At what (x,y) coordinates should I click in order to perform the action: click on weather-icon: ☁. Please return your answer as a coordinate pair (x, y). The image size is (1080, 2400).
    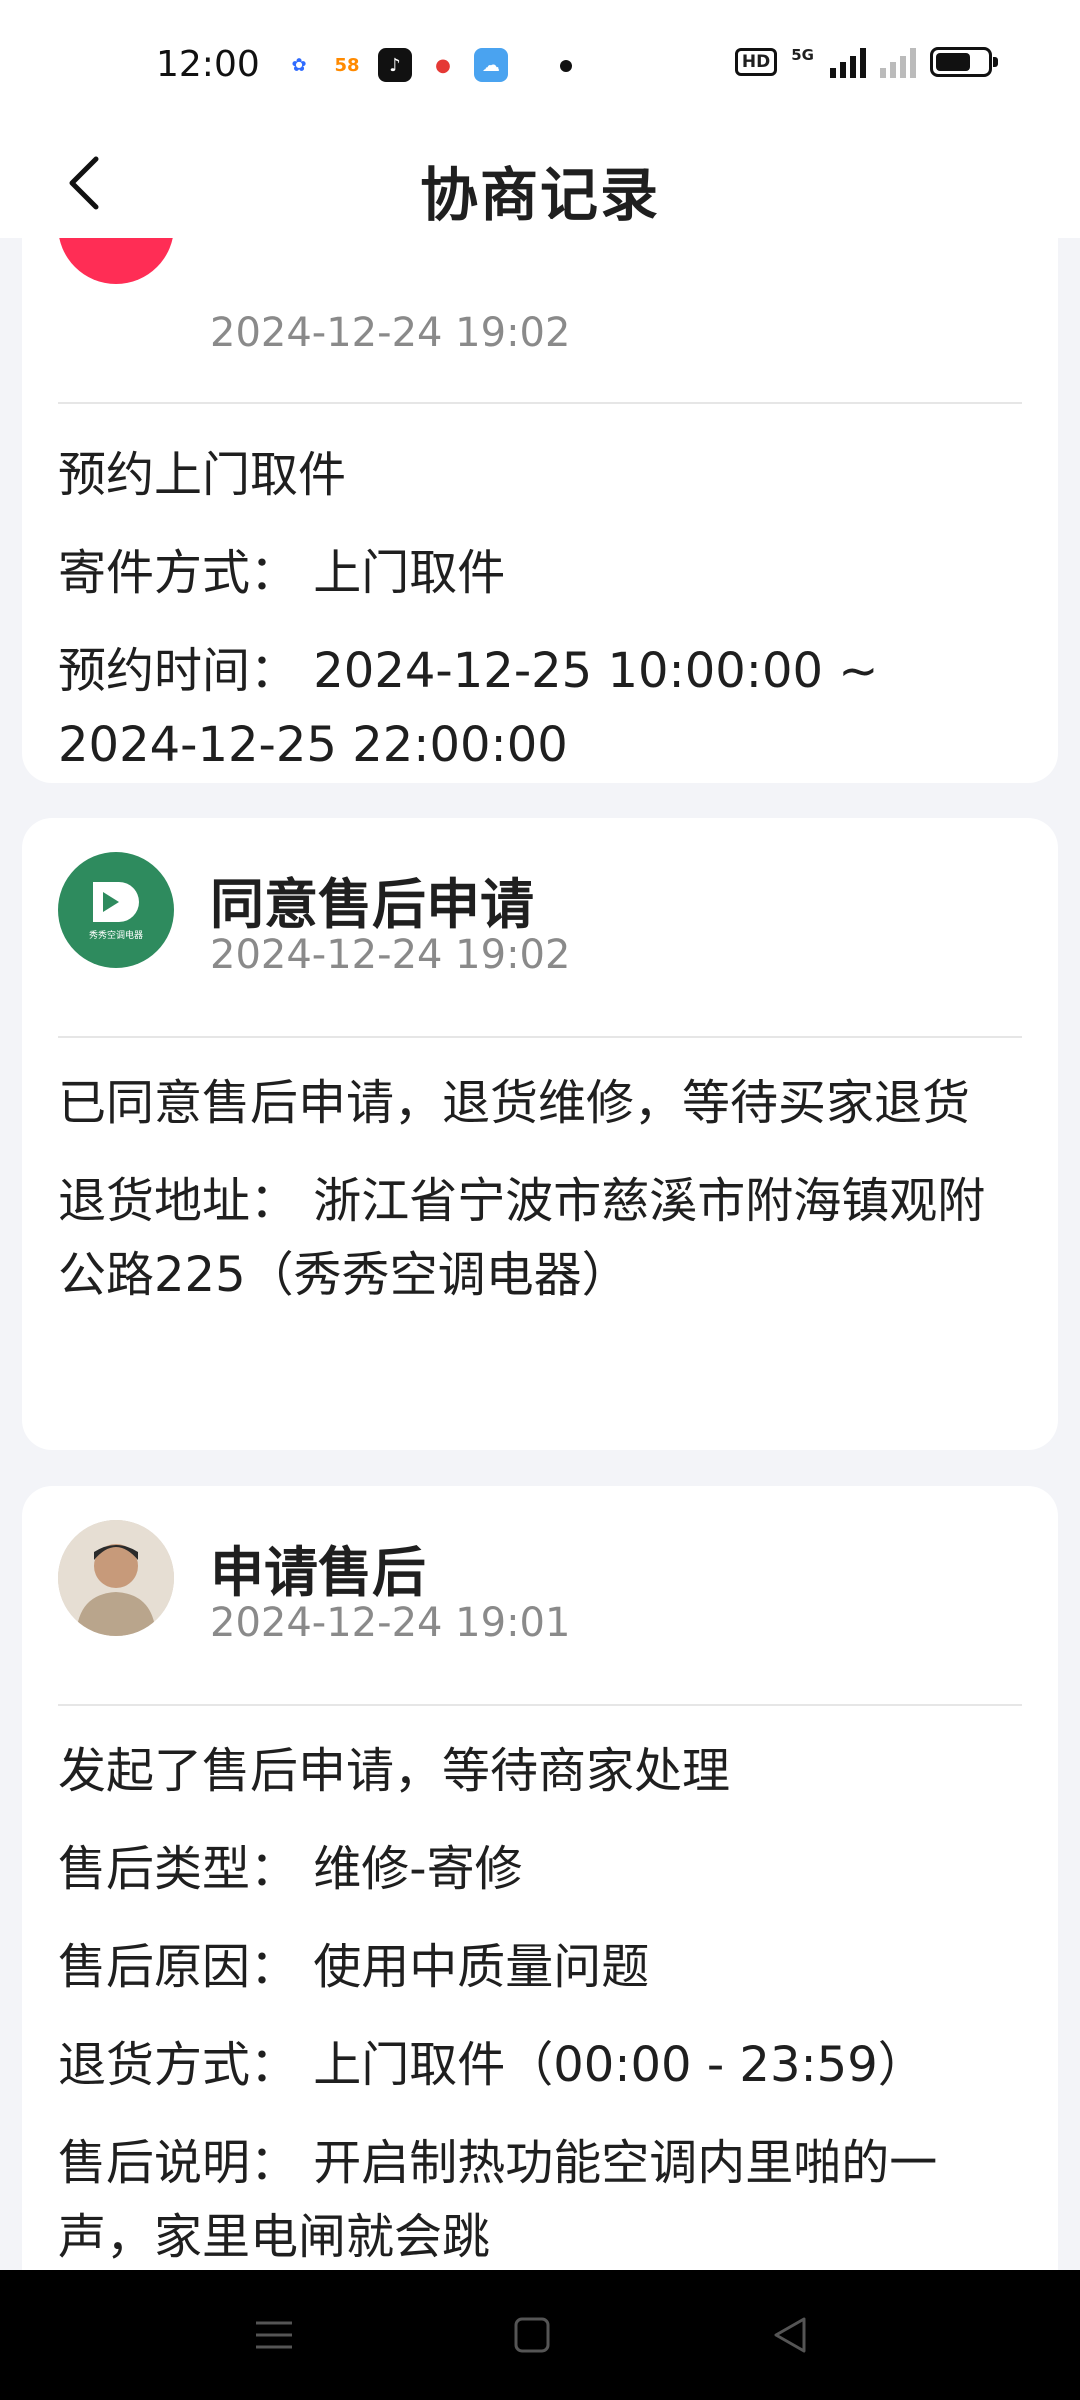
    Looking at the image, I should click on (491, 65).